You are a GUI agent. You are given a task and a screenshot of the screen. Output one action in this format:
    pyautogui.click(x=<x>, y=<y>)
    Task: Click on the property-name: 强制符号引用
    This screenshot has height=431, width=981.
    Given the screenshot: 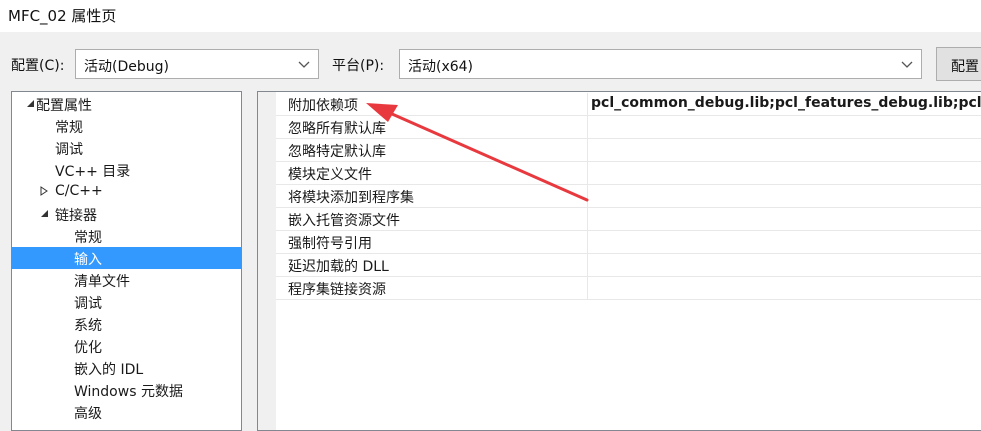 What is the action you would take?
    pyautogui.click(x=330, y=244)
    